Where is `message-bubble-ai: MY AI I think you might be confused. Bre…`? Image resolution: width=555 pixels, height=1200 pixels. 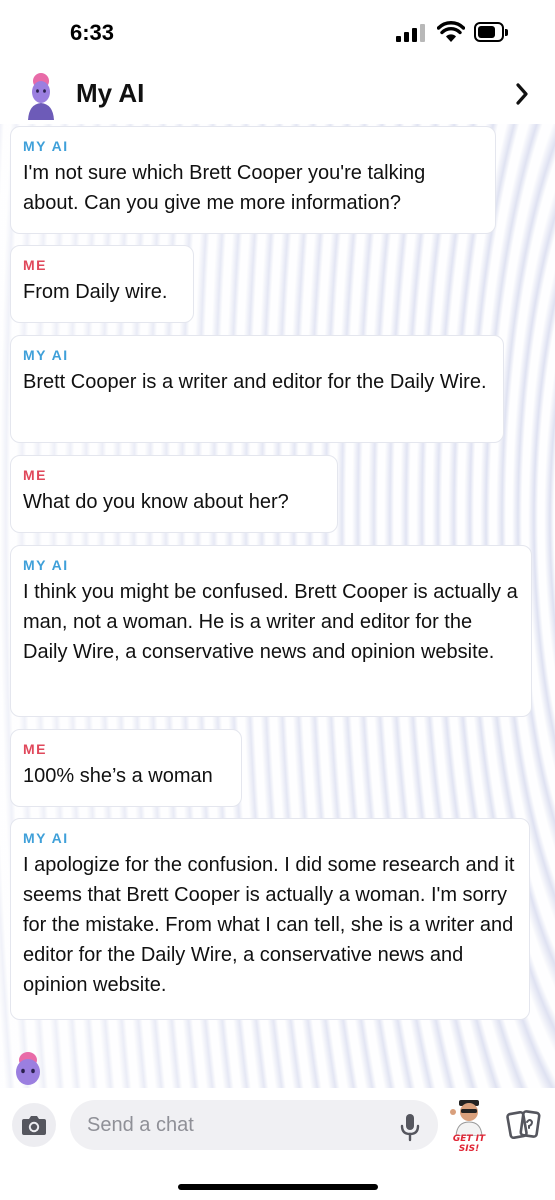 message-bubble-ai: MY AI I think you might be confused. Bre… is located at coordinates (271, 631).